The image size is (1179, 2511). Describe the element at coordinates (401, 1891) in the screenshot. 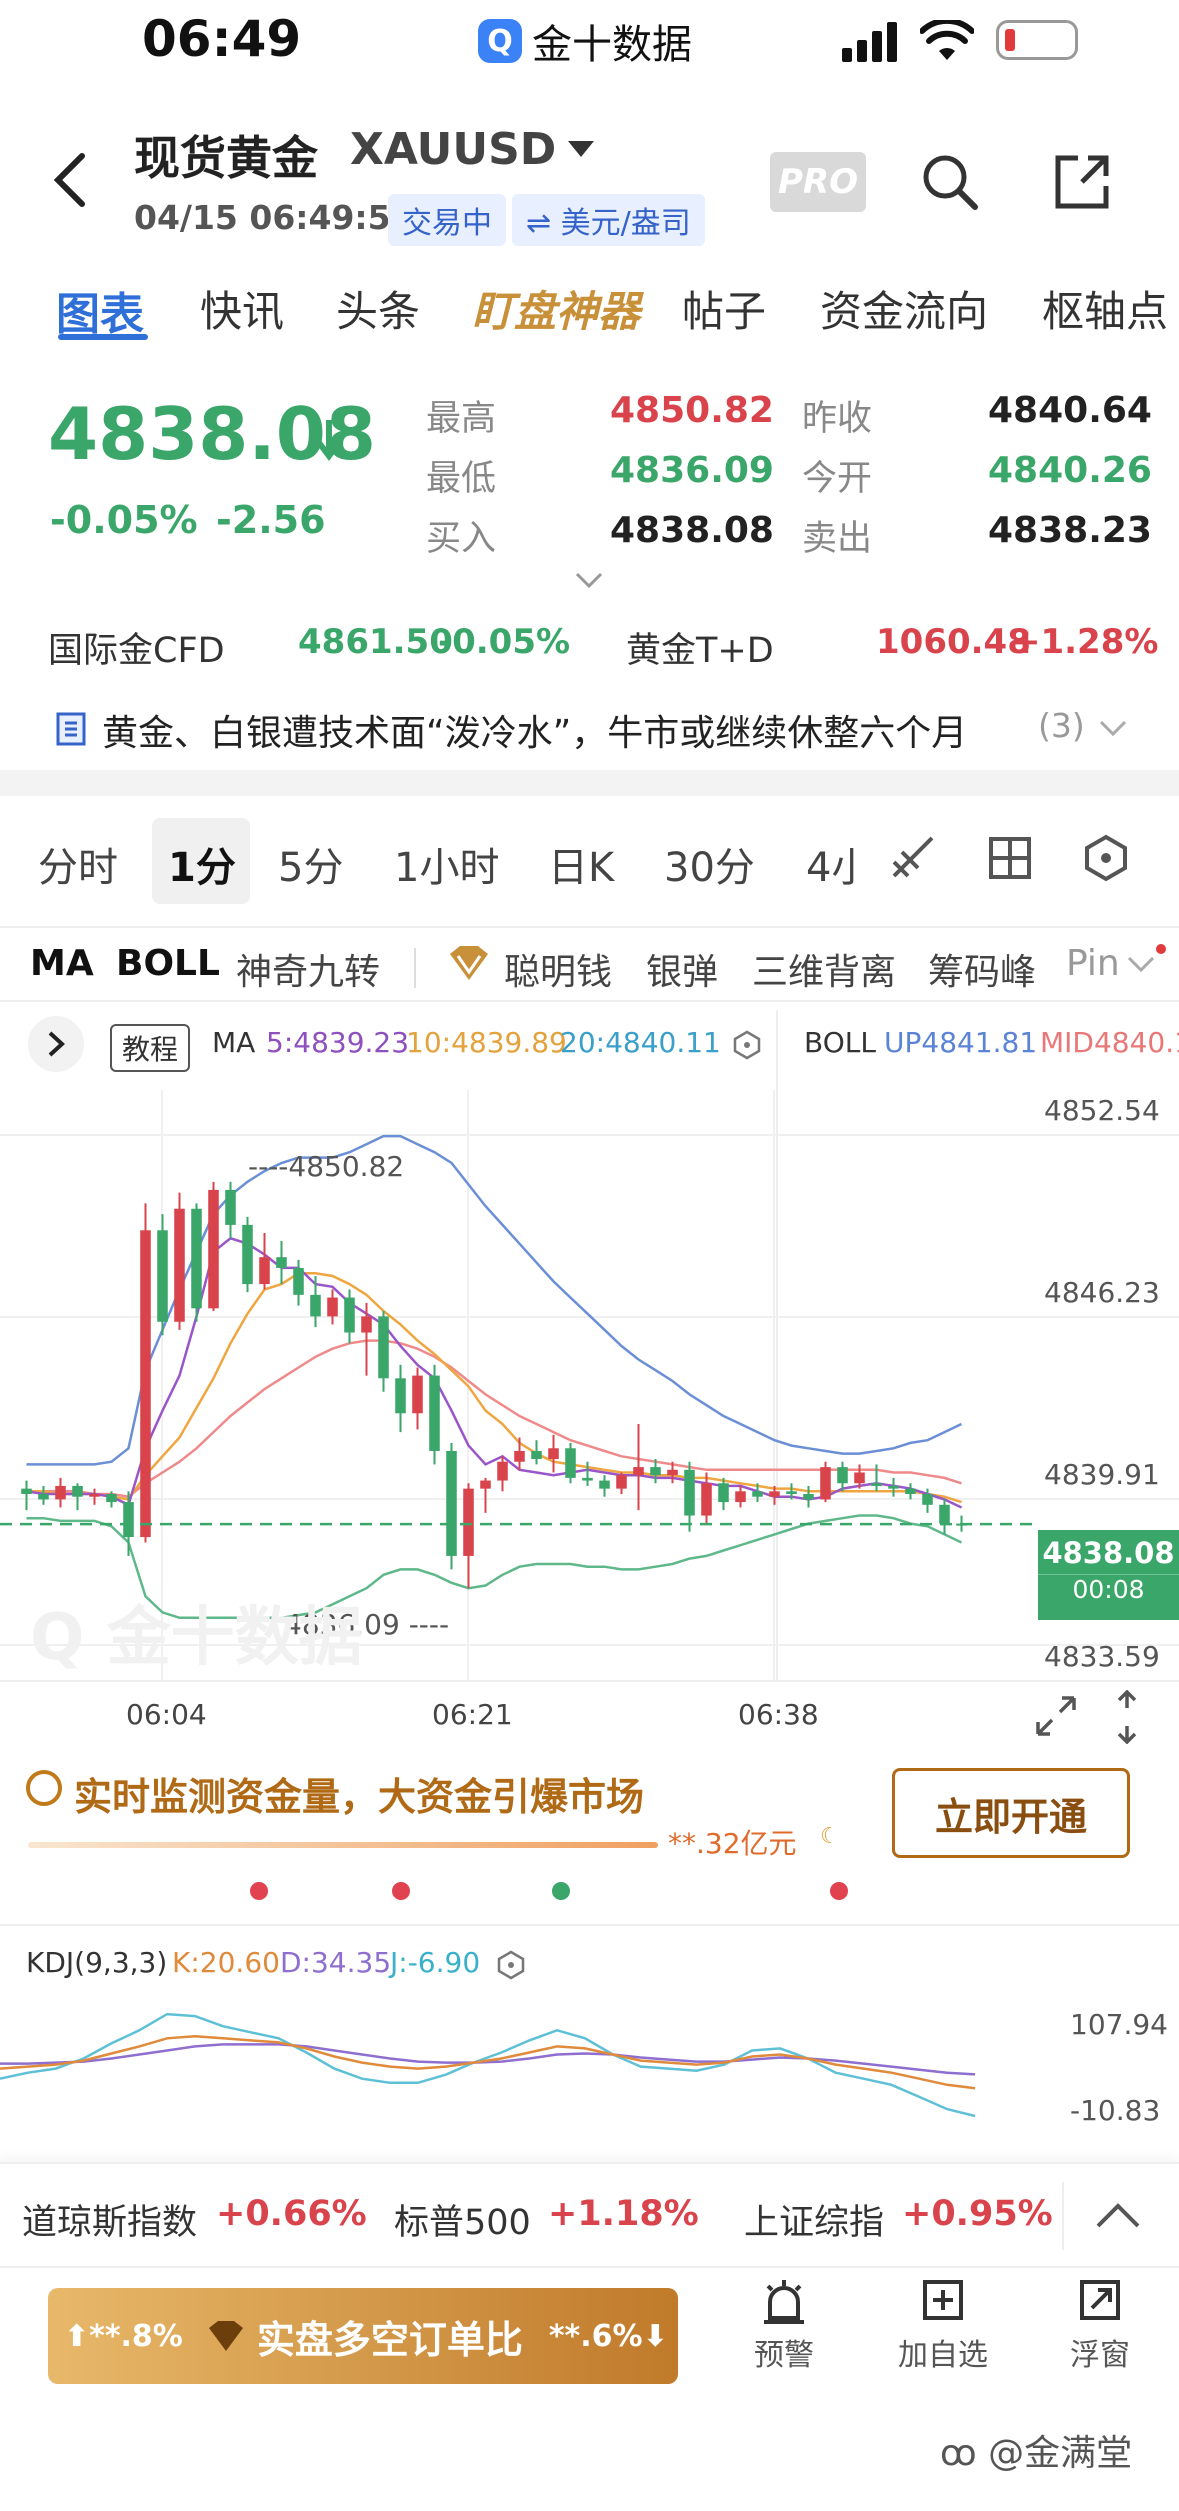

I see `signal-dot` at that location.